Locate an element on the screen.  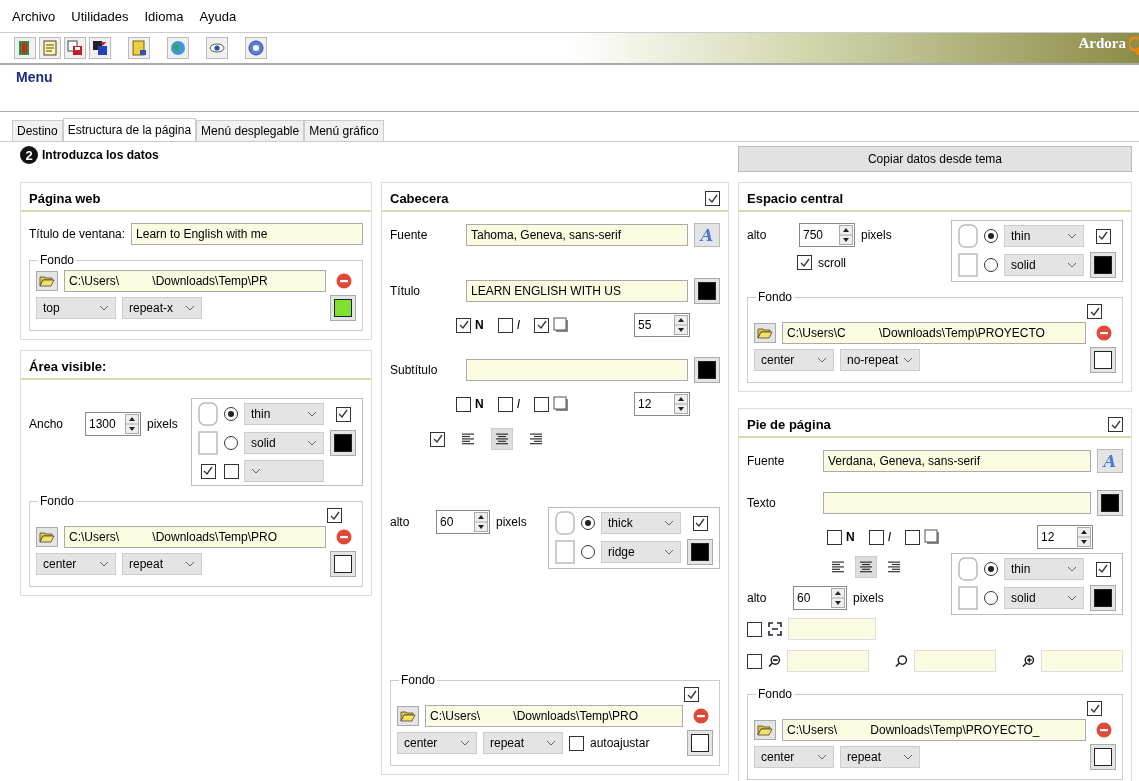
number-field: 750 is located at coordinates (827, 235).